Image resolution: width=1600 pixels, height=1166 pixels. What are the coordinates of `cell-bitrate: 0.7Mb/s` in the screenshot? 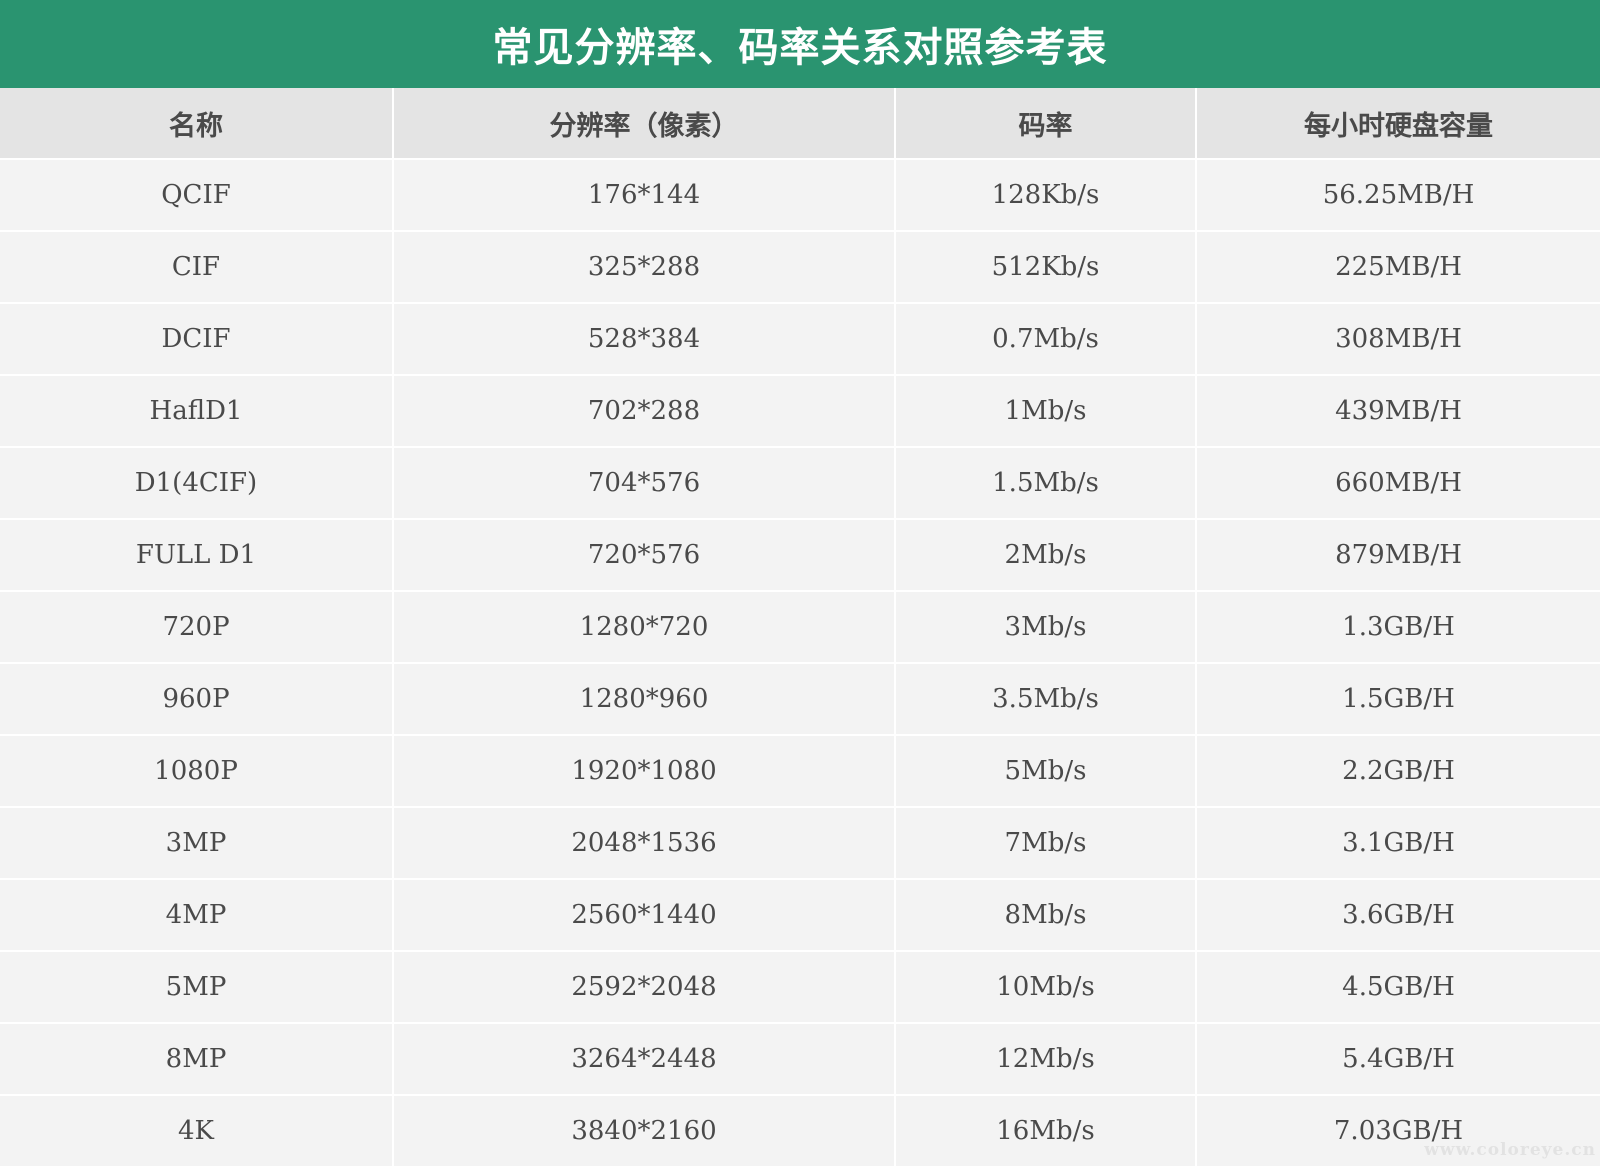 It's located at (1046, 339).